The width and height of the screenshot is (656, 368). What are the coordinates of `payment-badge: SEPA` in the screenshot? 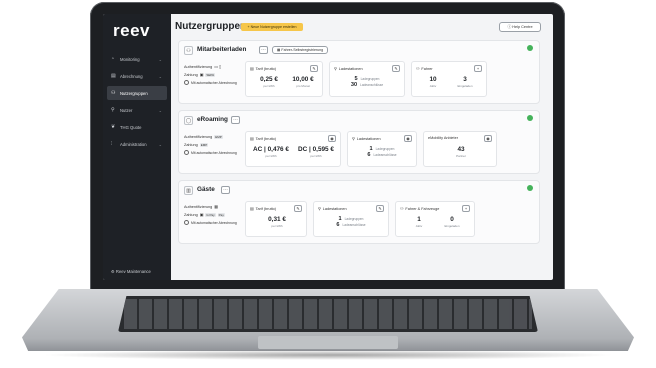 It's located at (210, 75).